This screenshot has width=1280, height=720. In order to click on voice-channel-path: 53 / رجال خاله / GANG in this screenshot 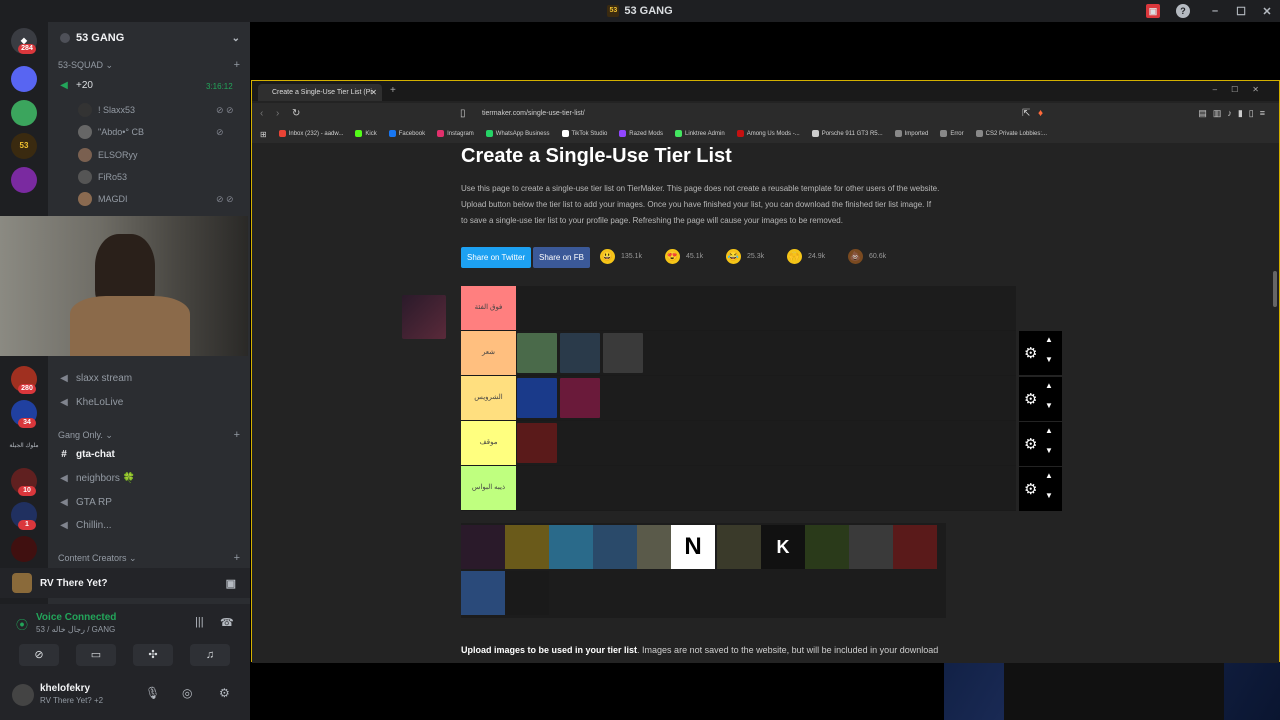, I will do `click(75, 629)`.